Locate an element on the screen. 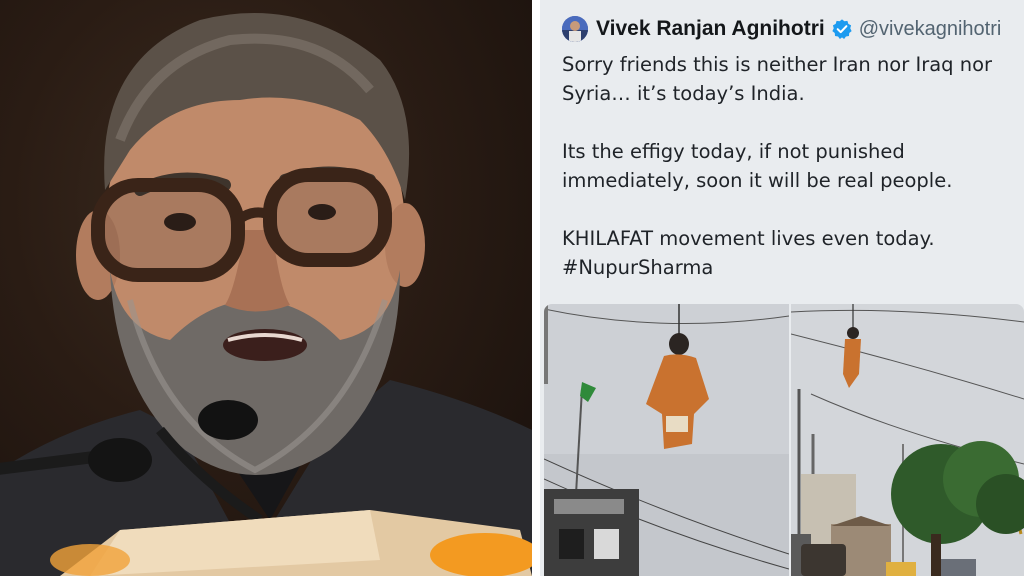 Image resolution: width=1024 pixels, height=576 pixels. avatar-image is located at coordinates (575, 29).